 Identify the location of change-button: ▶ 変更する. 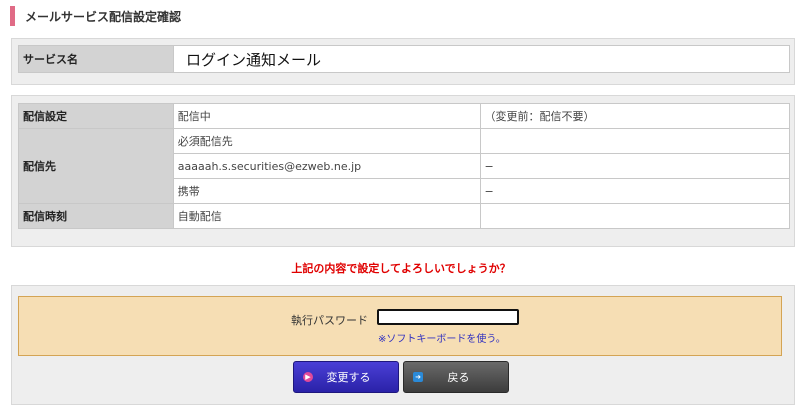
(346, 377).